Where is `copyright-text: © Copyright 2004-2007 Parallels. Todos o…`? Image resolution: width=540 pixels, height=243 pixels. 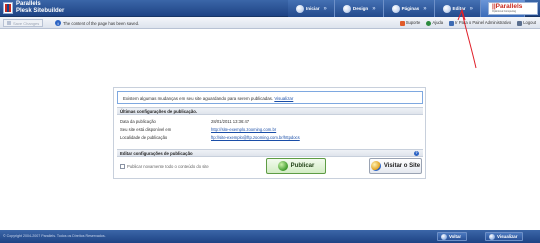
copyright-text: © Copyright 2004-2007 Parallels. Todos o… is located at coordinates (54, 236).